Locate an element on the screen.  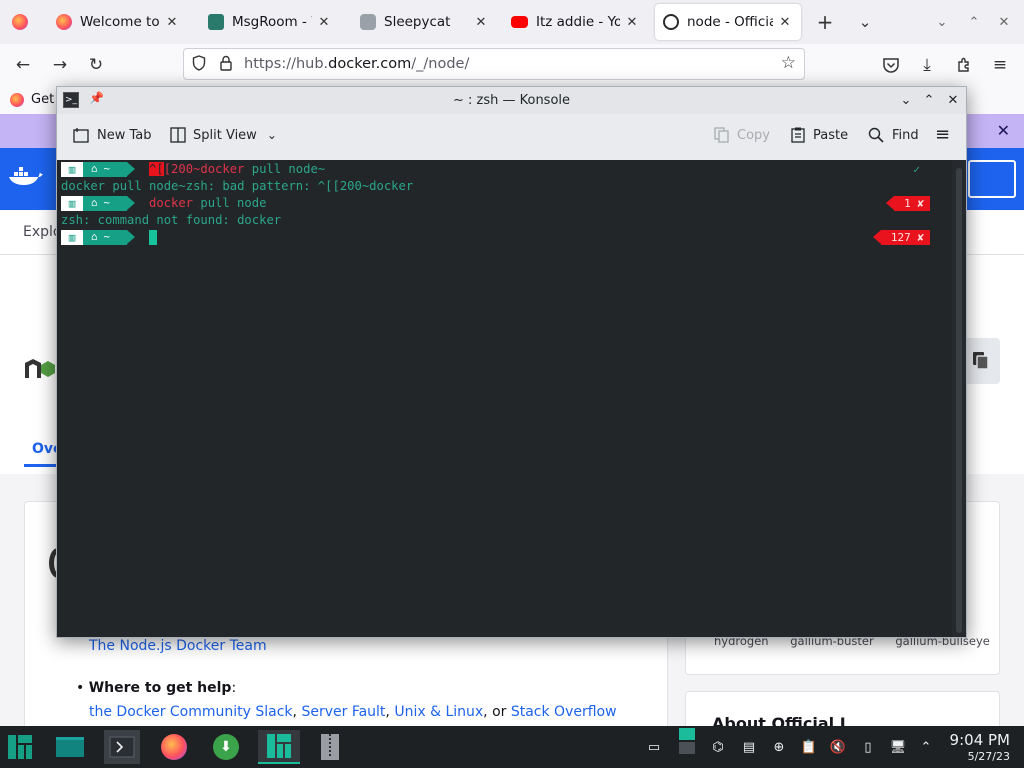
clipboard-icon: 📋 is located at coordinates (809, 747).